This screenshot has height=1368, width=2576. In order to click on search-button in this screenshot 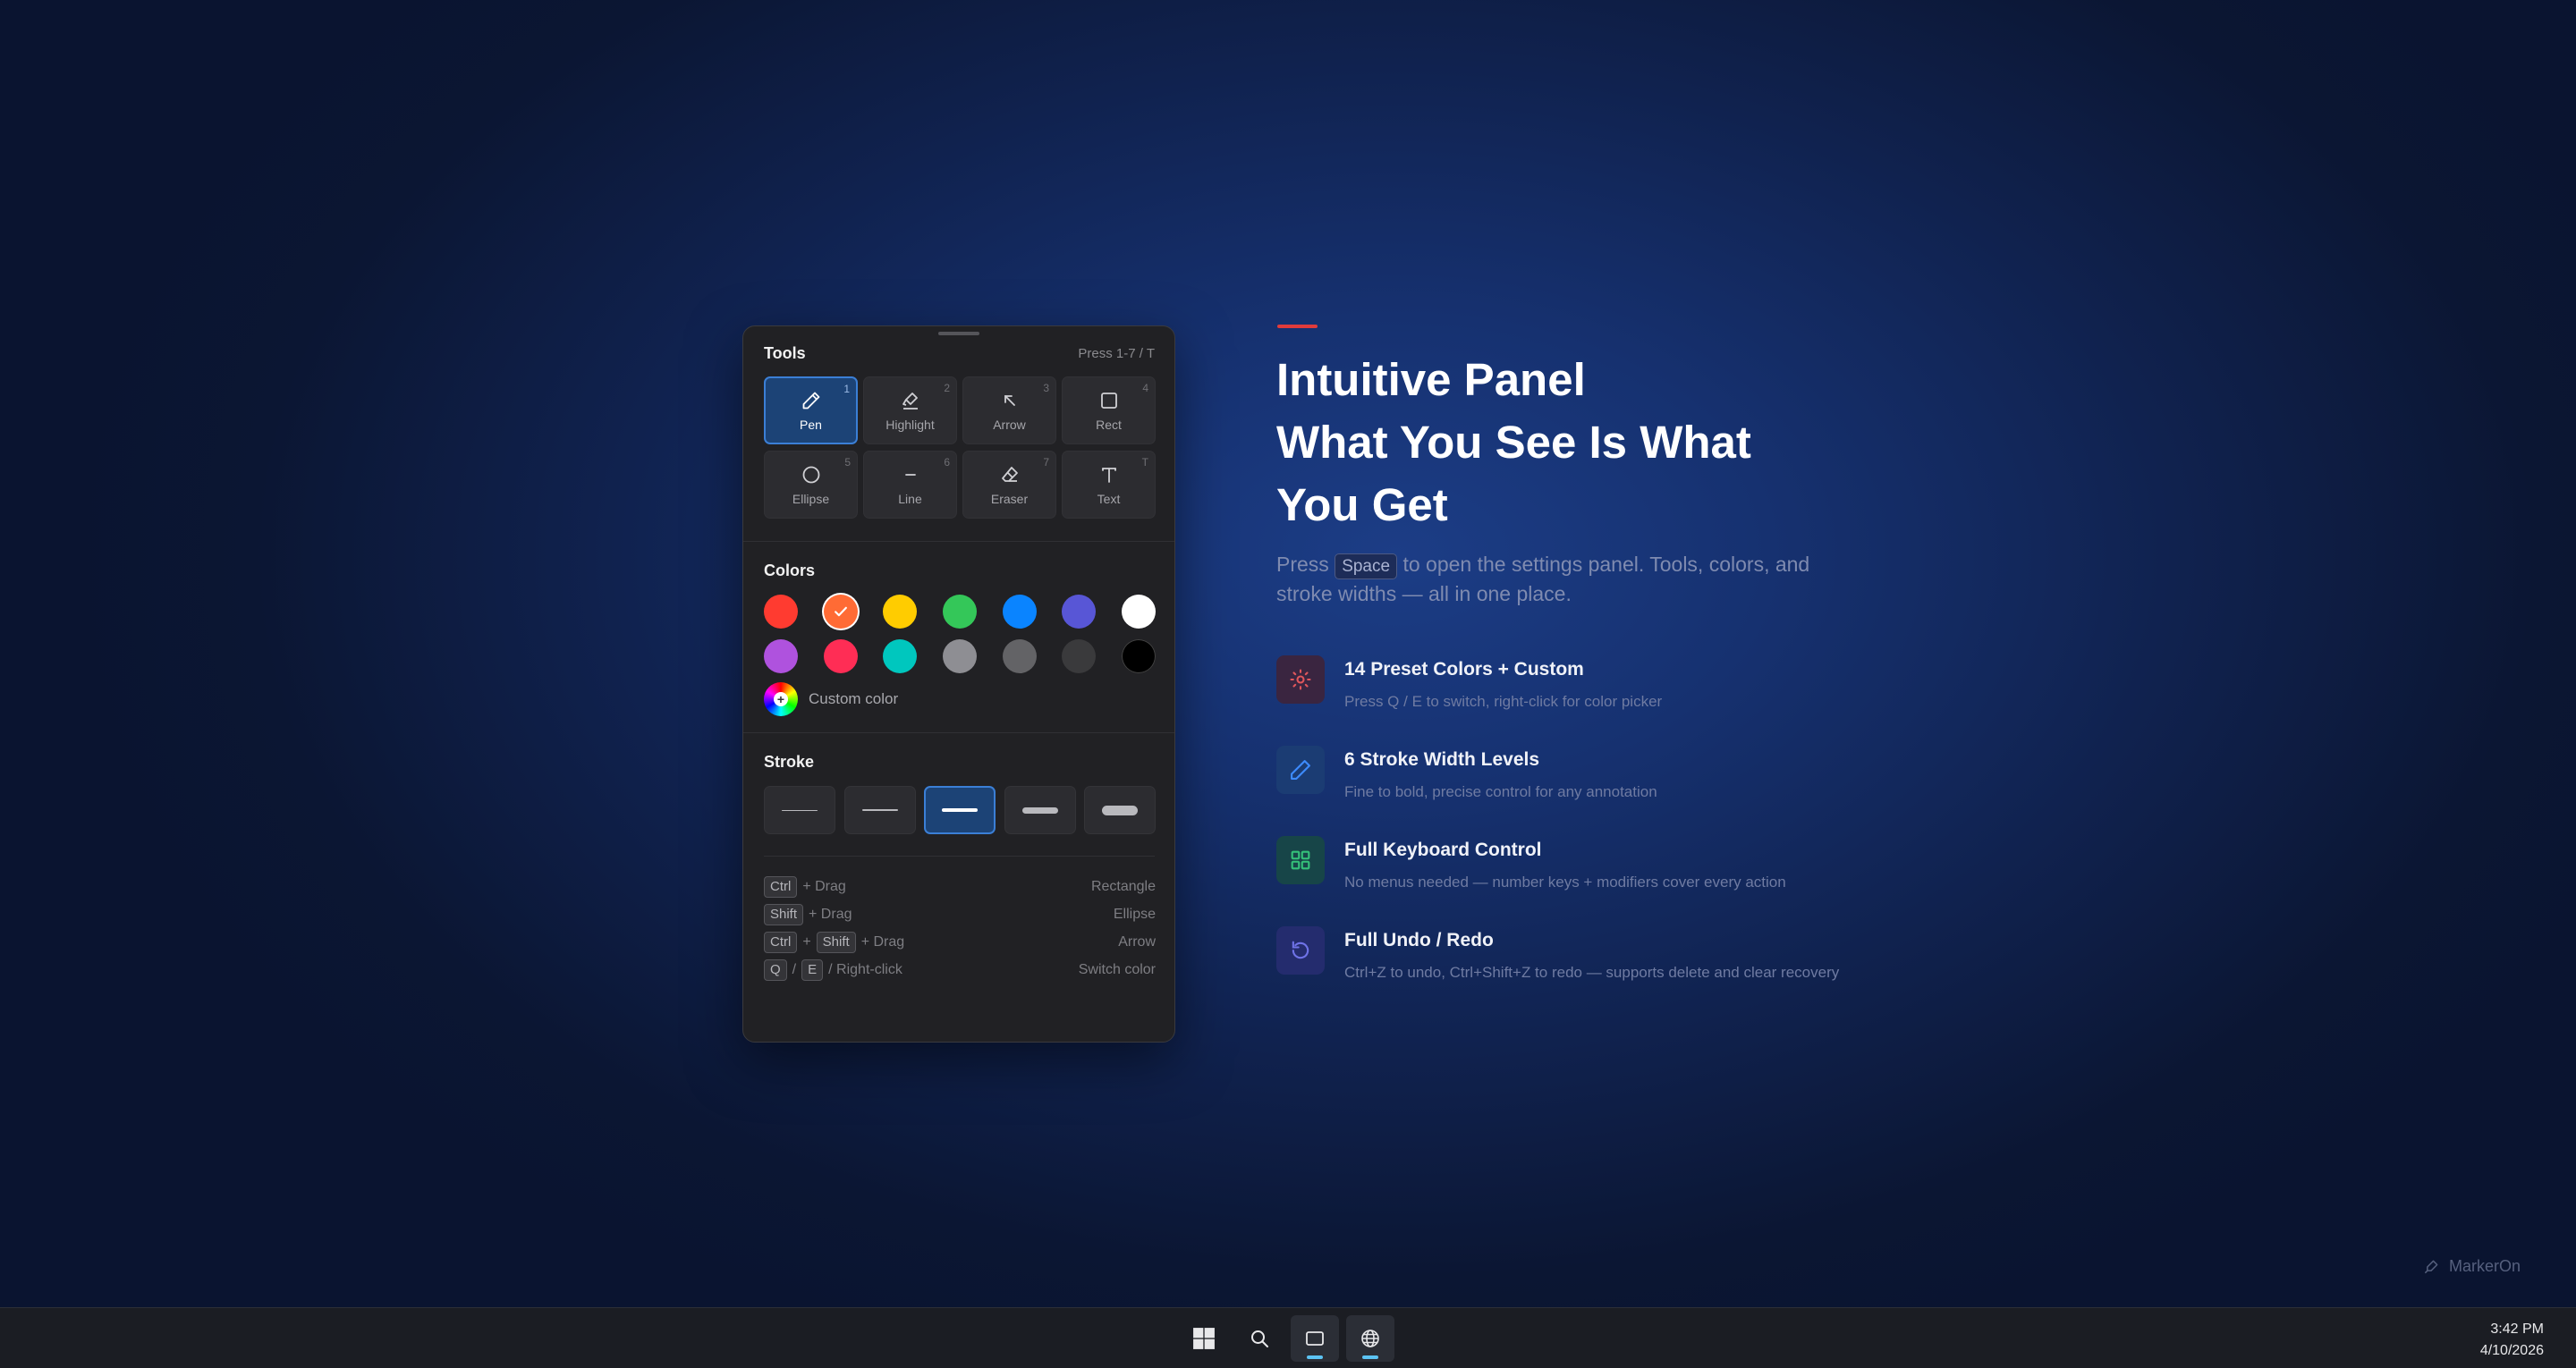, I will do `click(1259, 1339)`.